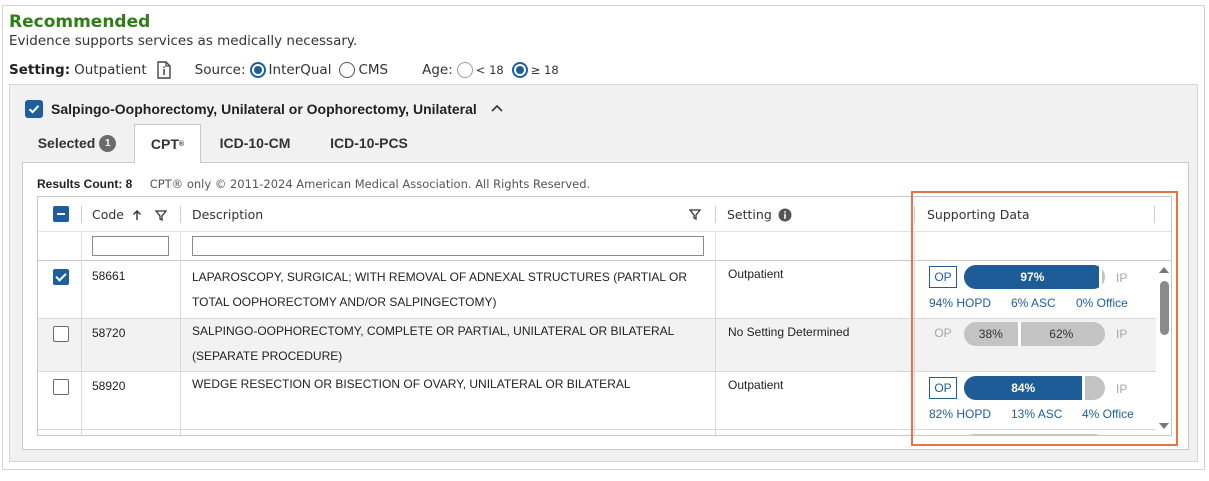  What do you see at coordinates (164, 144) in the screenshot?
I see `tab-cpt-label: CPT` at bounding box center [164, 144].